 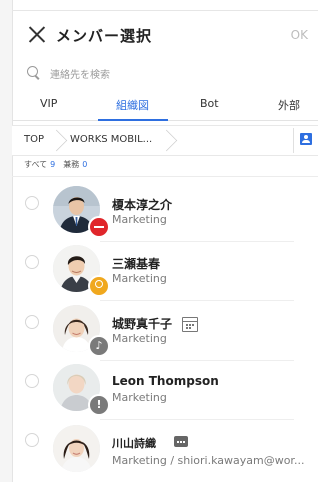 I want to click on member-counts: すべて 9 兼務 0, so click(x=59, y=164).